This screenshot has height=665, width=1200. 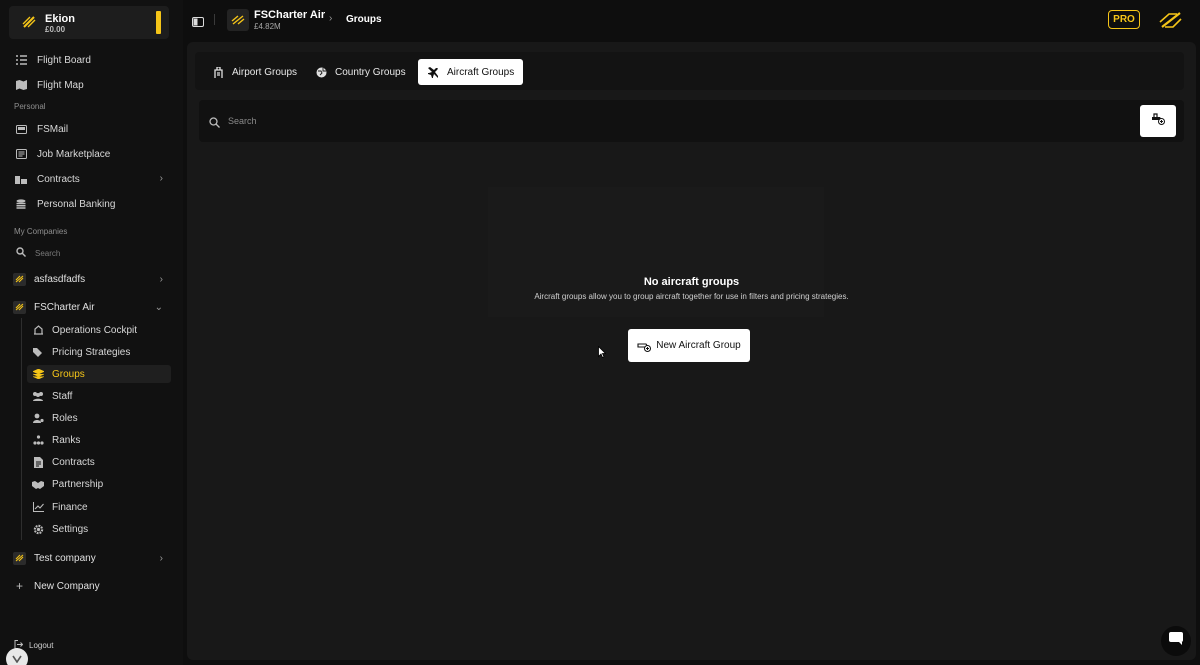 I want to click on menu-label: Staff, so click(x=62, y=396).